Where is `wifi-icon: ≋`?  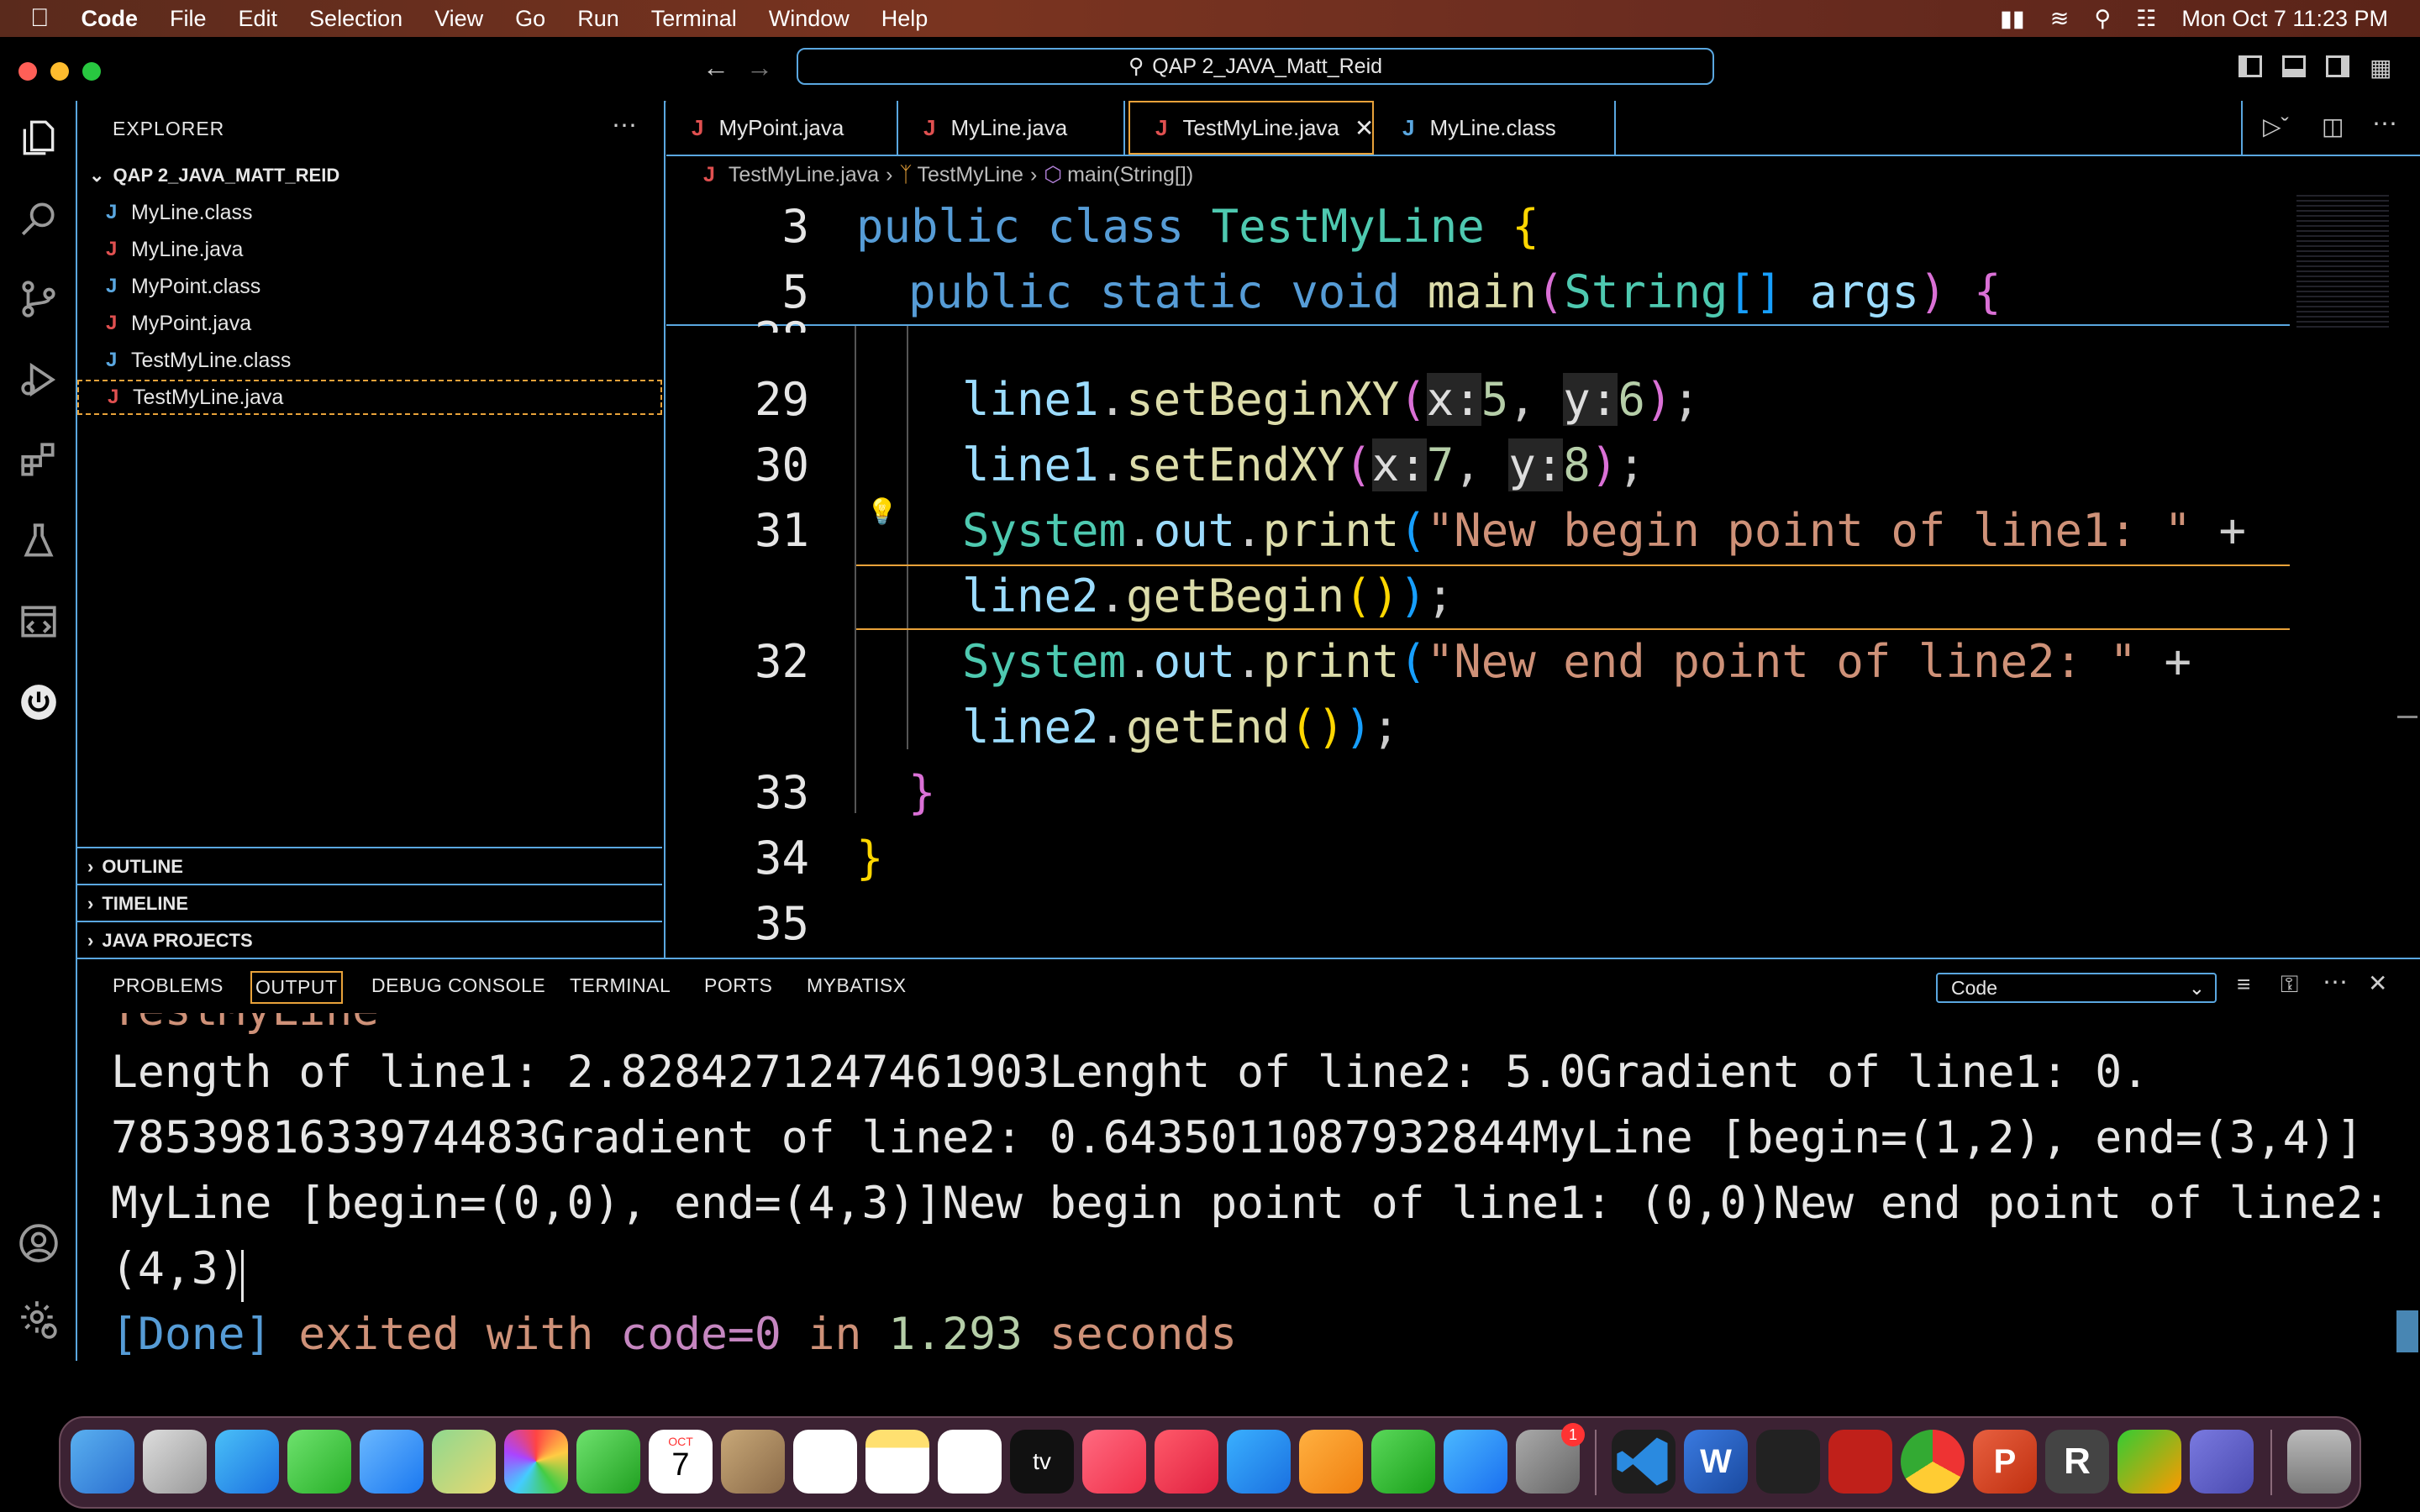 wifi-icon: ≋ is located at coordinates (2060, 19).